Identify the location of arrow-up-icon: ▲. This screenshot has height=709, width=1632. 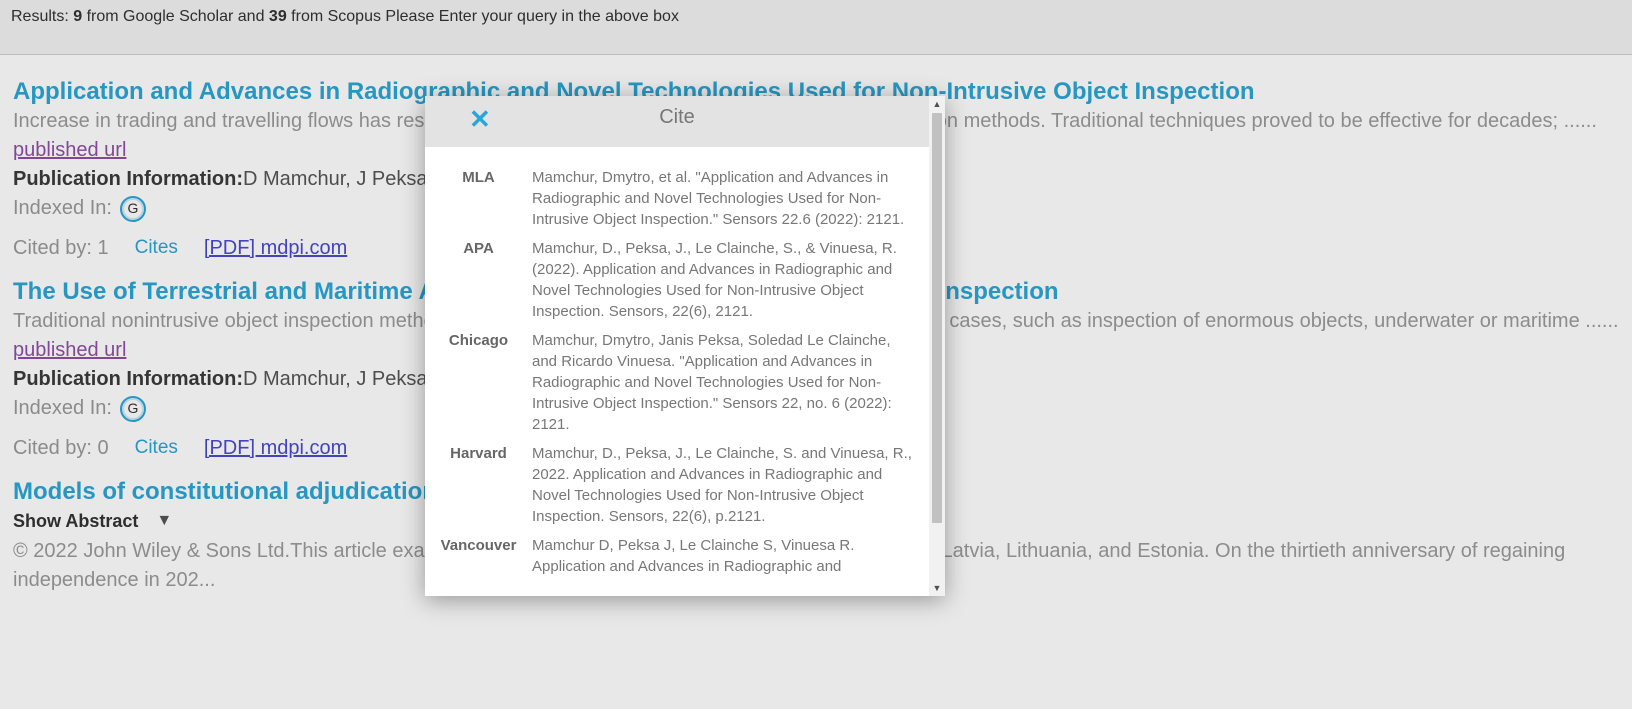
(937, 104).